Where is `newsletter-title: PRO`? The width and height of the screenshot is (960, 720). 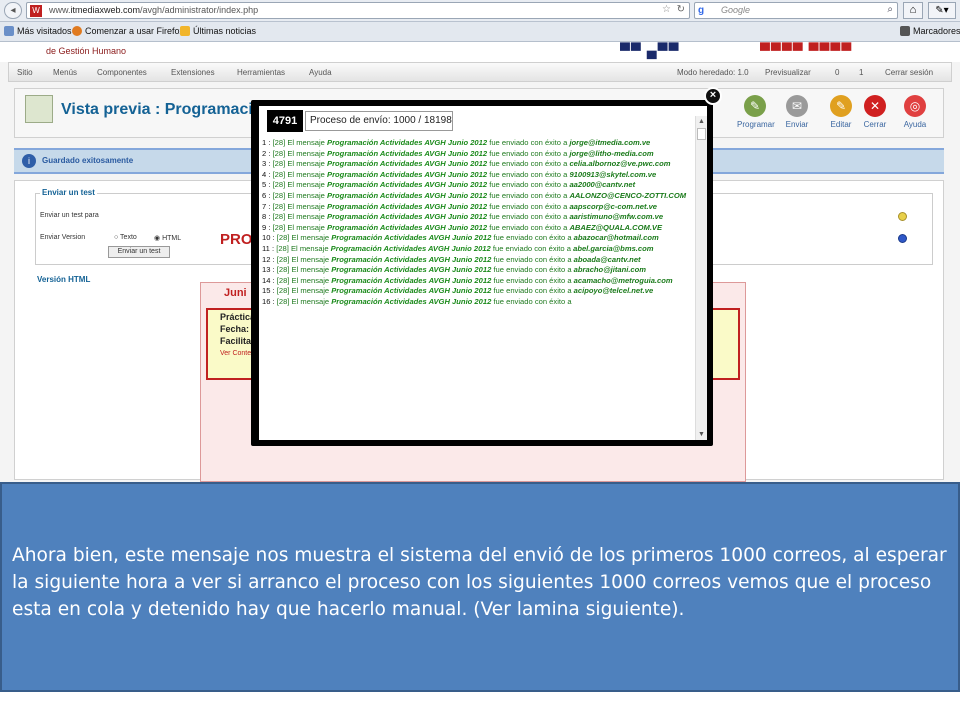
newsletter-title: PRO is located at coordinates (236, 239).